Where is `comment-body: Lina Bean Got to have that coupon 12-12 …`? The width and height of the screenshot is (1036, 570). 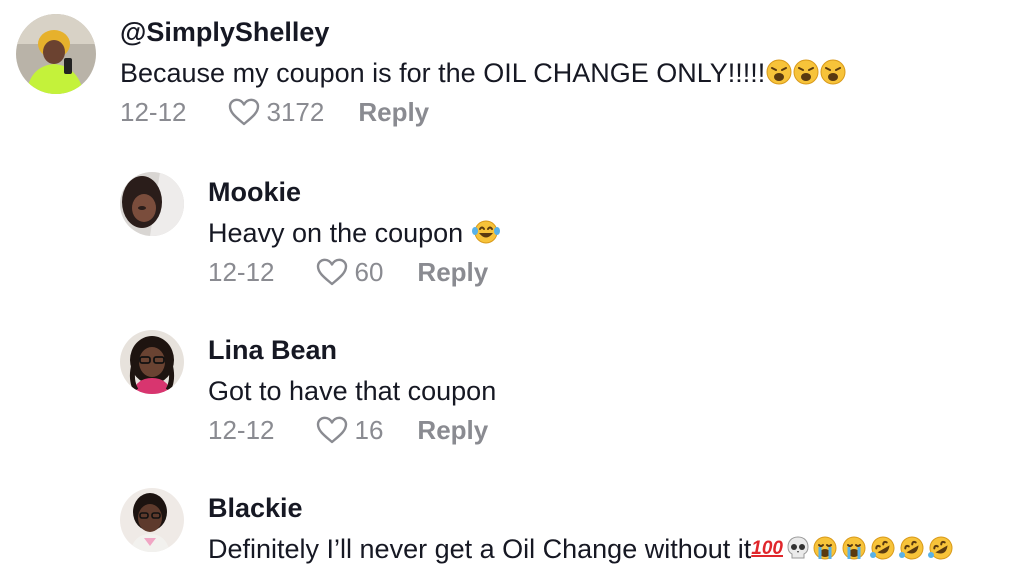
comment-body: Lina Bean Got to have that coupon 12-12 … is located at coordinates (352, 388).